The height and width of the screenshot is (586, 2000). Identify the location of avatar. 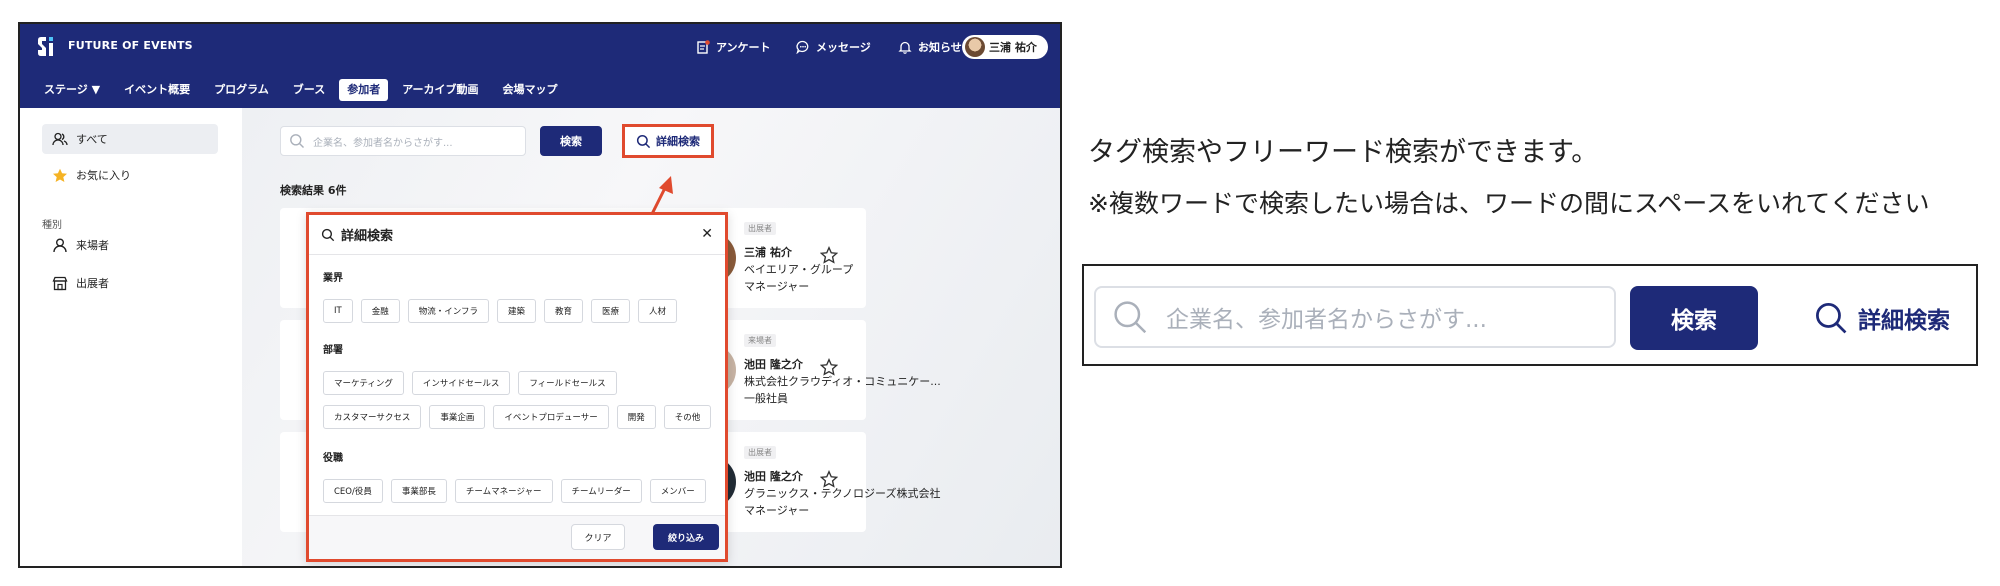
(975, 47).